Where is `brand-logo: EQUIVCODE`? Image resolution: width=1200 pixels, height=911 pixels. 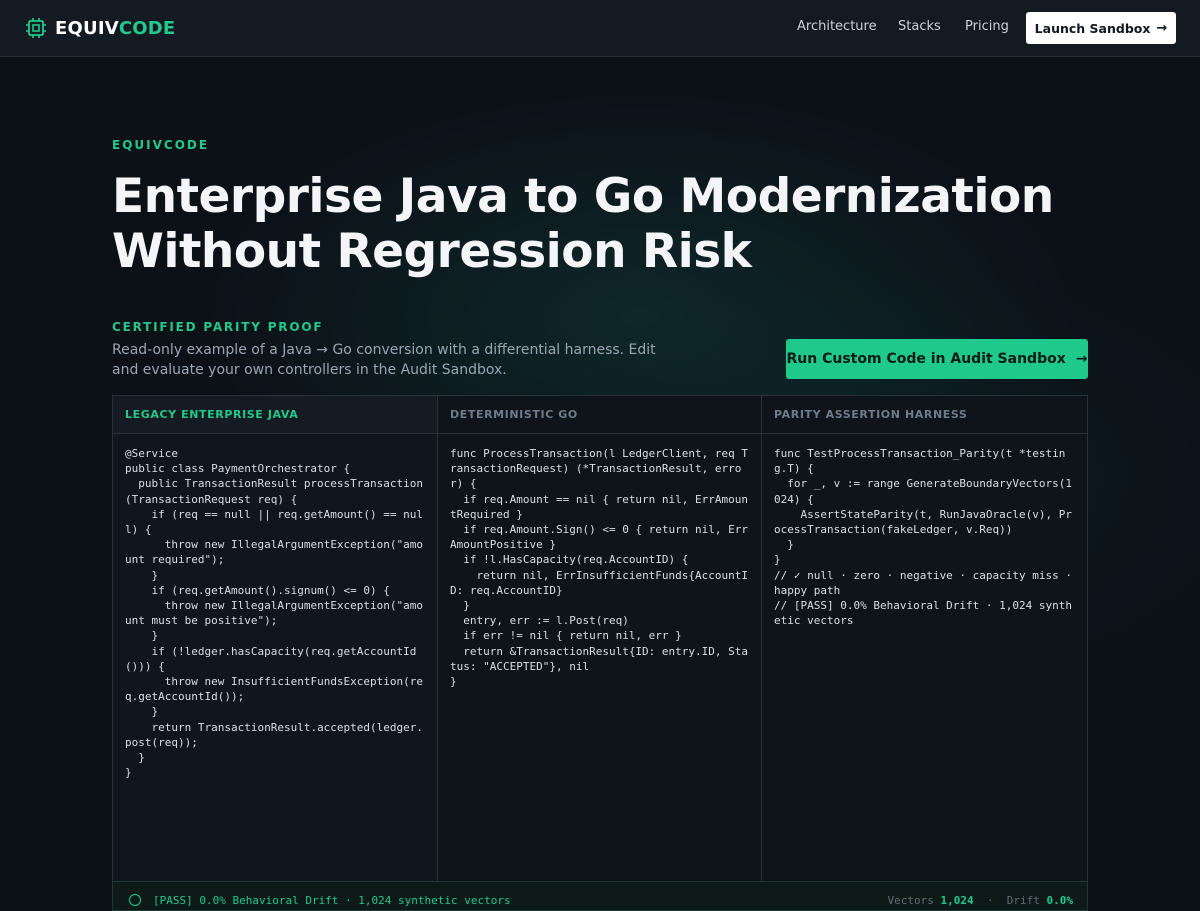 brand-logo: EQUIVCODE is located at coordinates (100, 28).